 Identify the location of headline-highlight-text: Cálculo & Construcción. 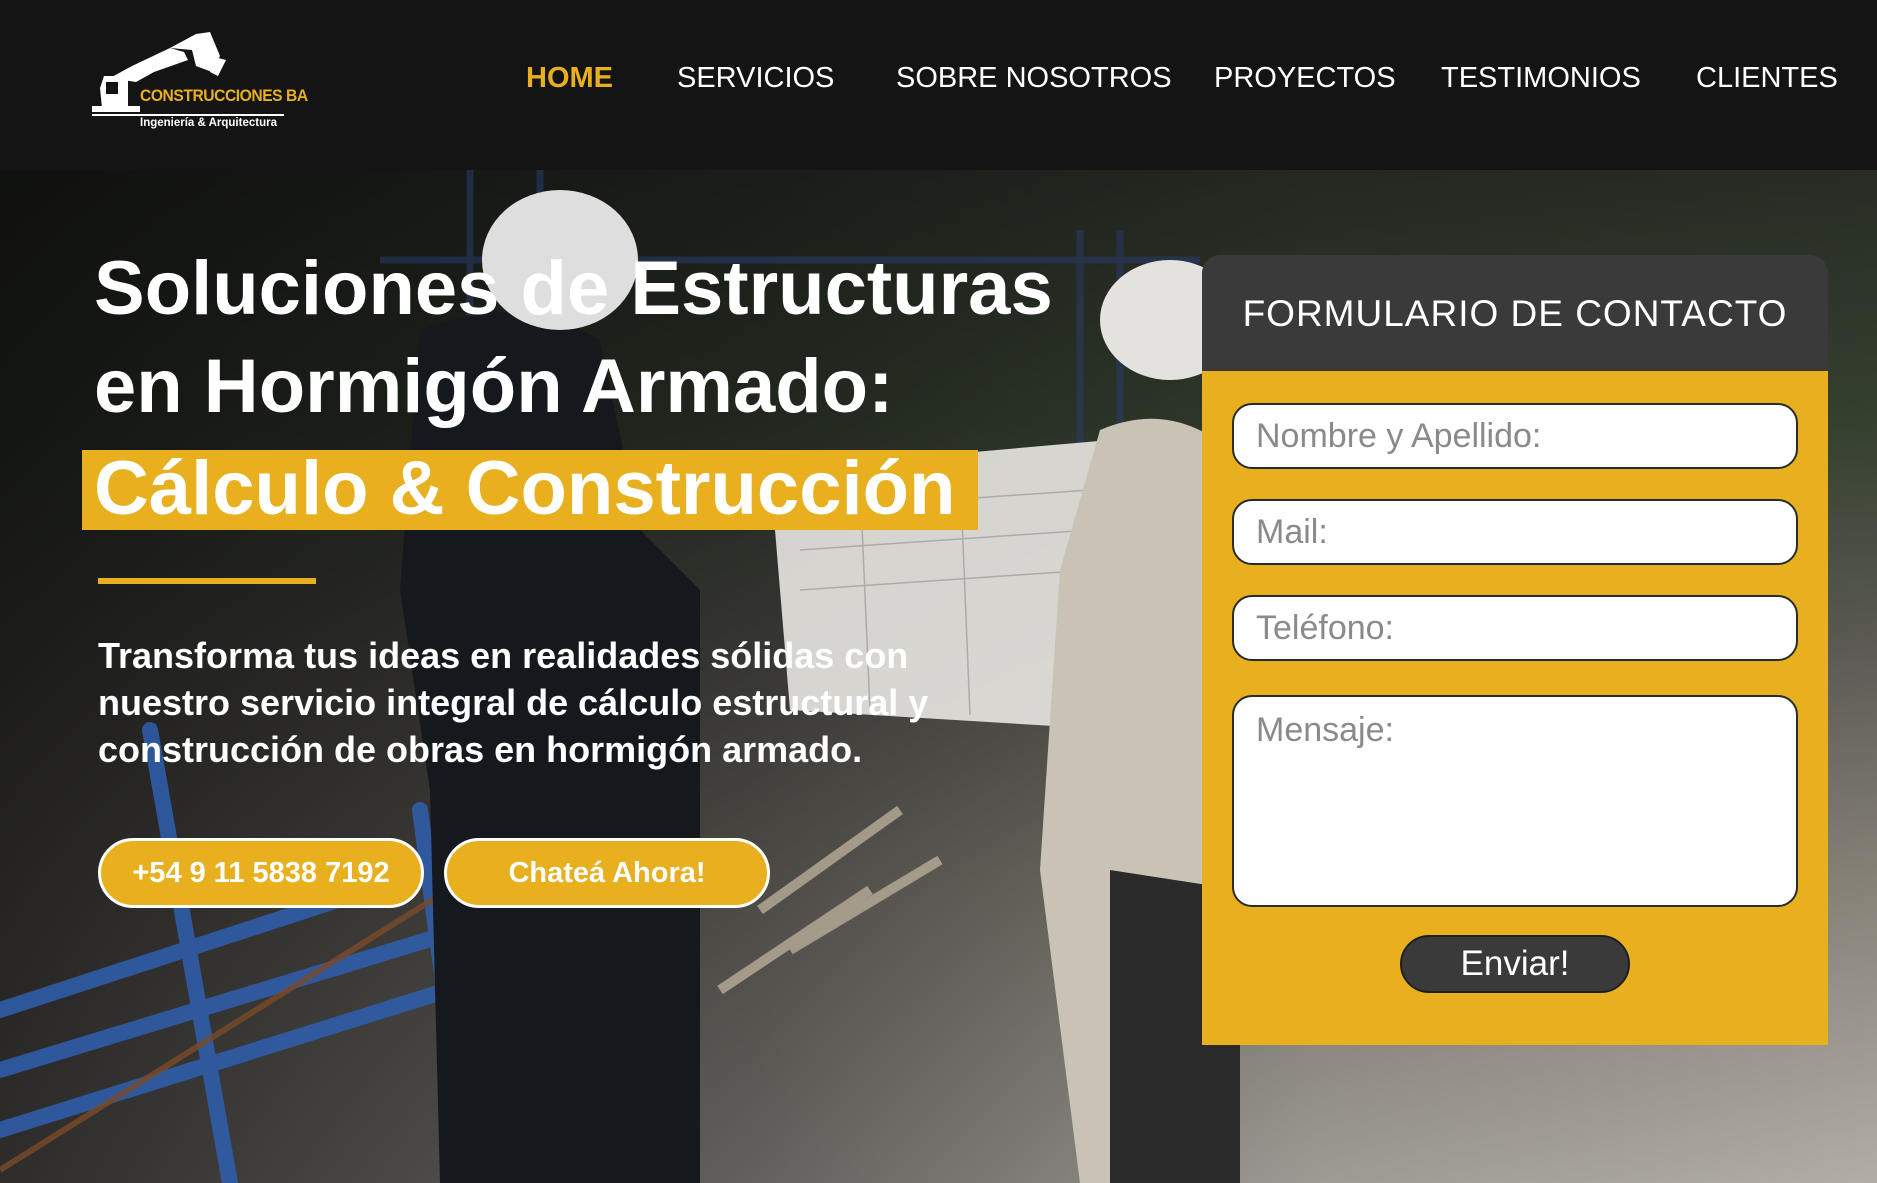
(525, 488).